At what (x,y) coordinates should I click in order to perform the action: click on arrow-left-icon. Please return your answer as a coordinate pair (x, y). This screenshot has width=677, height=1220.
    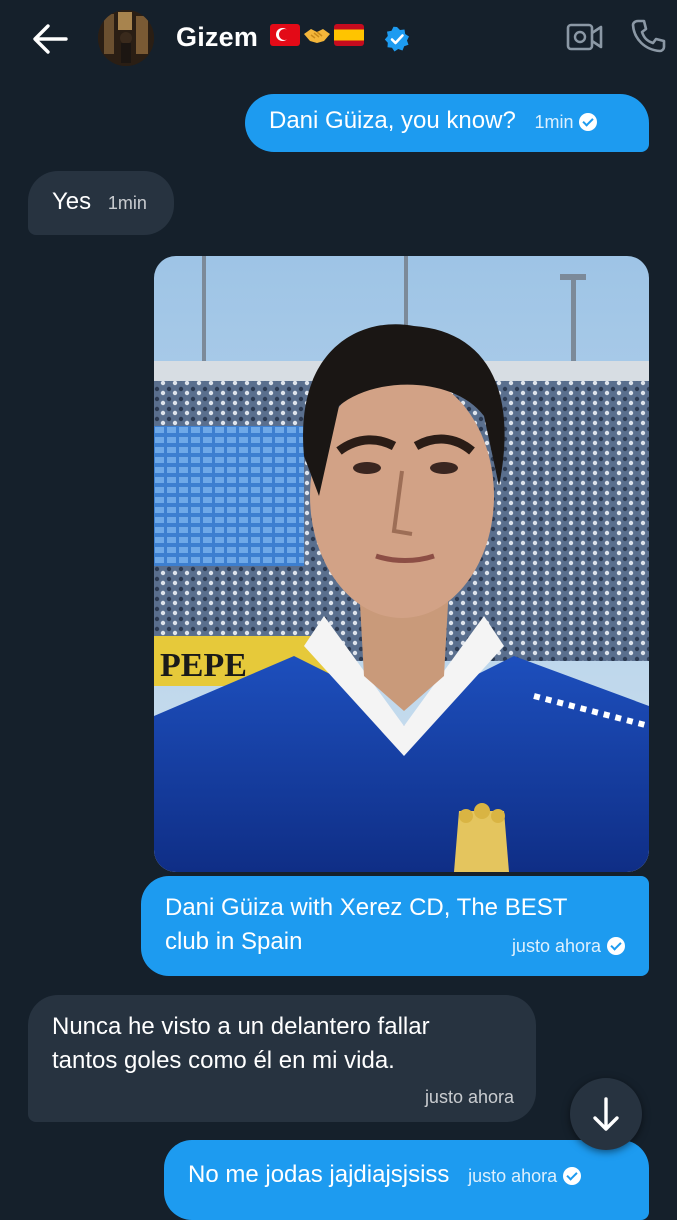
    Looking at the image, I should click on (50, 39).